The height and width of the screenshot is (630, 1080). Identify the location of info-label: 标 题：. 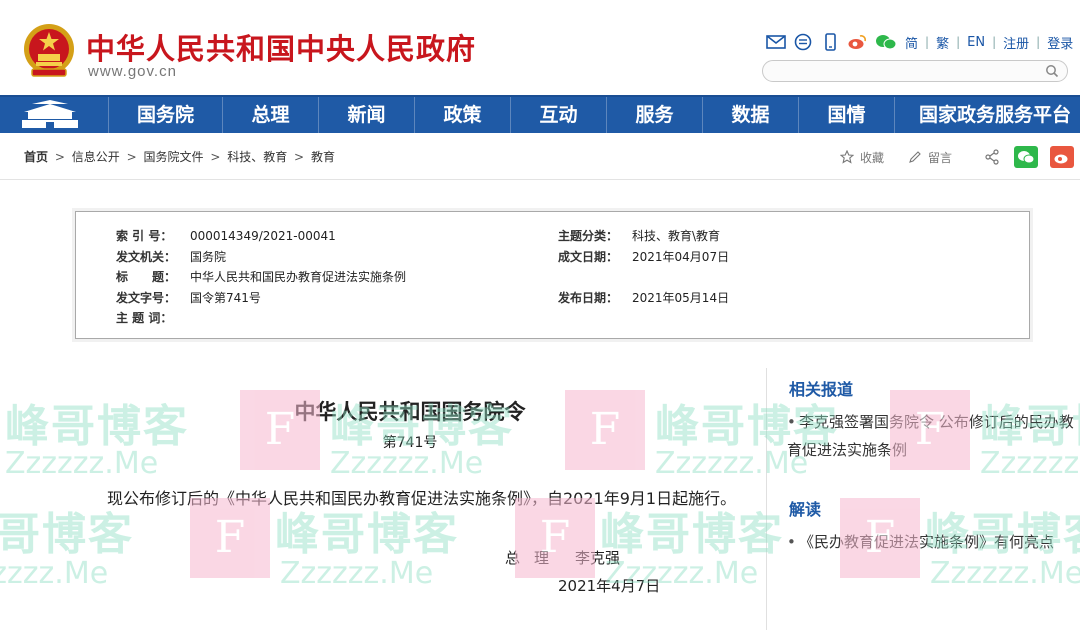
(146, 277).